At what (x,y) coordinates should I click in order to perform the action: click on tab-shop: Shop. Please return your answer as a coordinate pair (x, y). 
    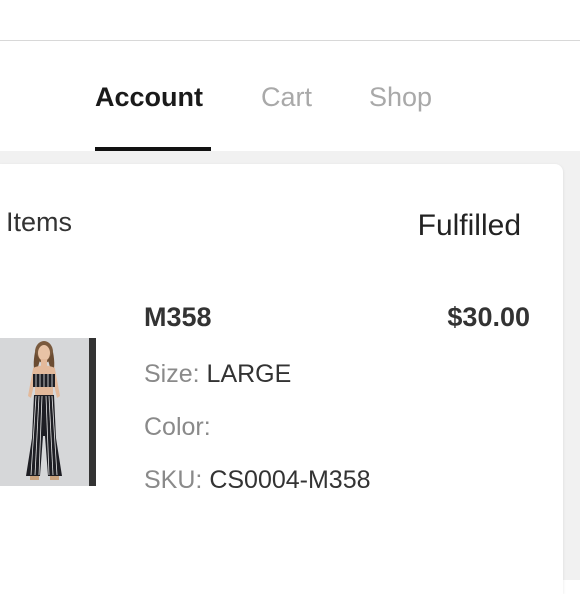
    Looking at the image, I should click on (400, 97).